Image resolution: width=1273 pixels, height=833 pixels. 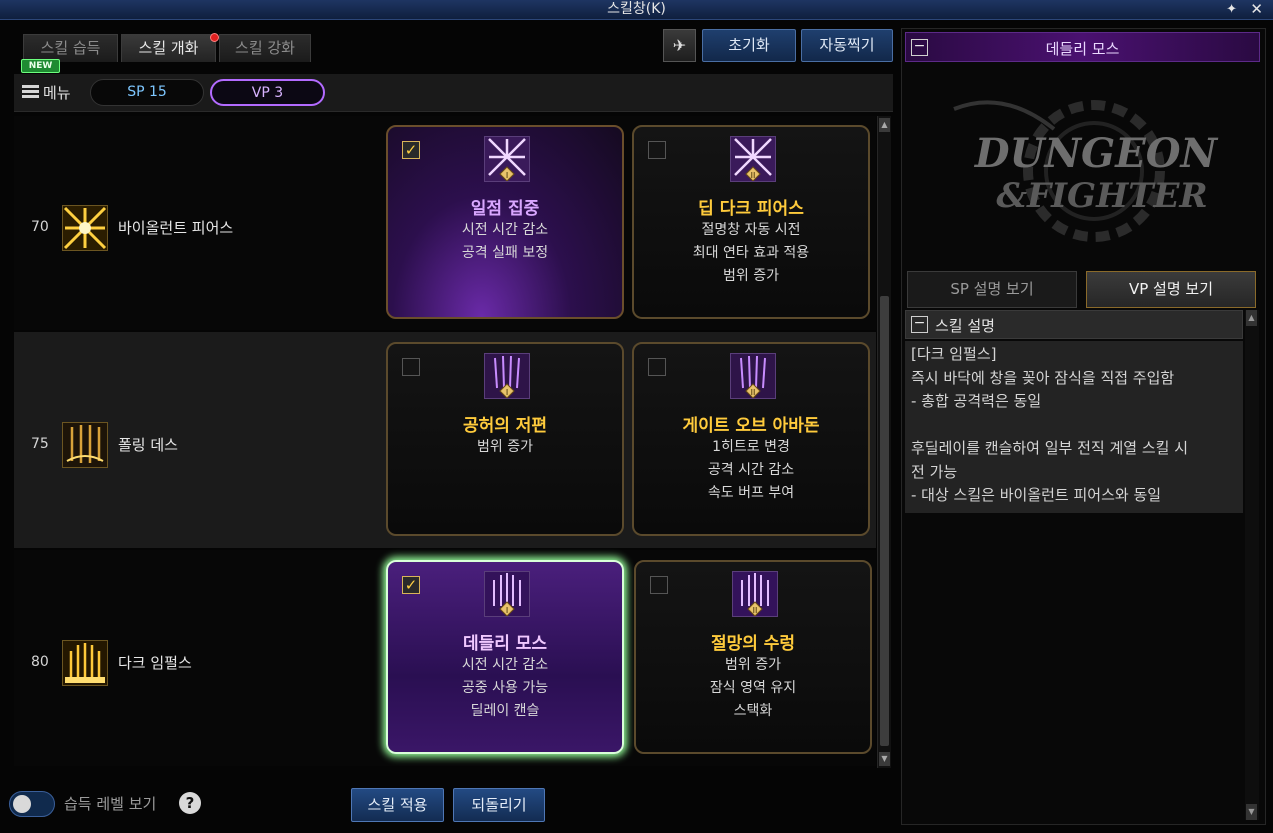 What do you see at coordinates (919, 324) in the screenshot?
I see `collapse-icon: −` at bounding box center [919, 324].